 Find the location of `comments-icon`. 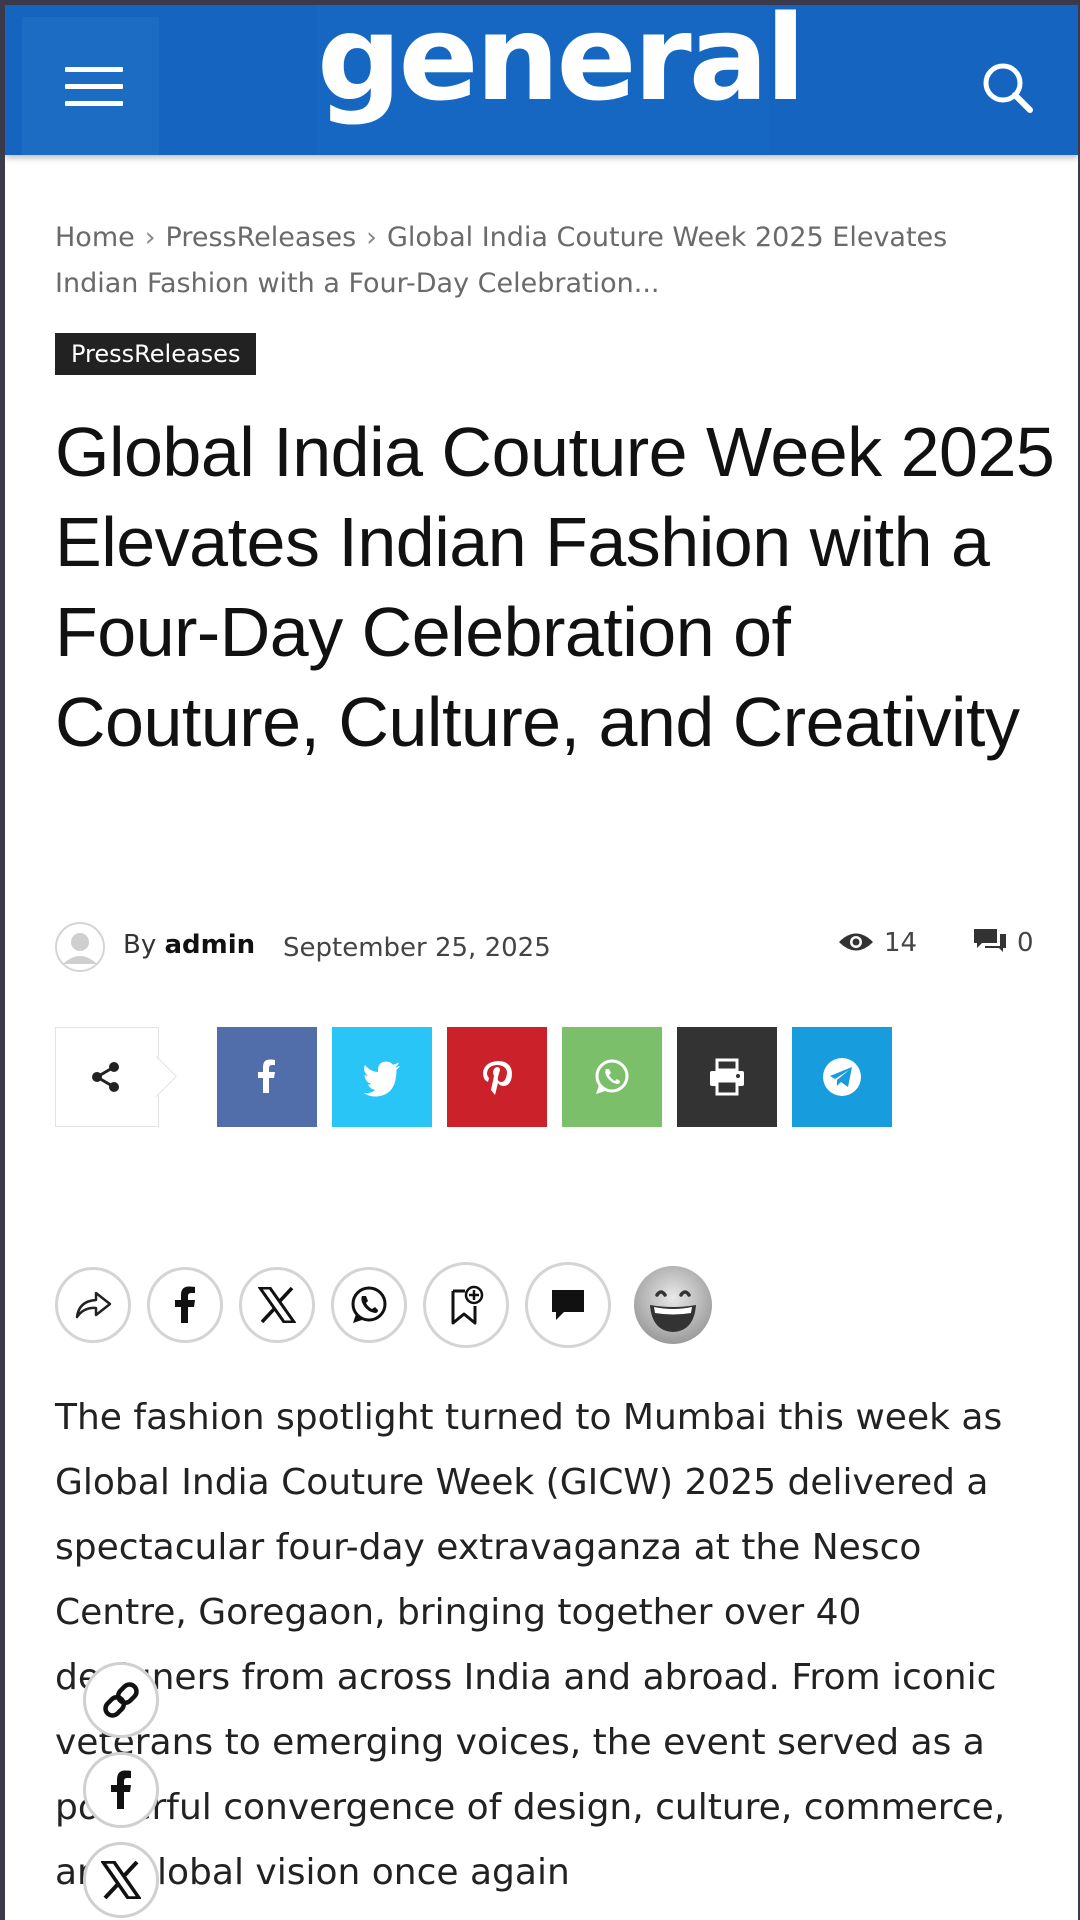

comments-icon is located at coordinates (990, 940).